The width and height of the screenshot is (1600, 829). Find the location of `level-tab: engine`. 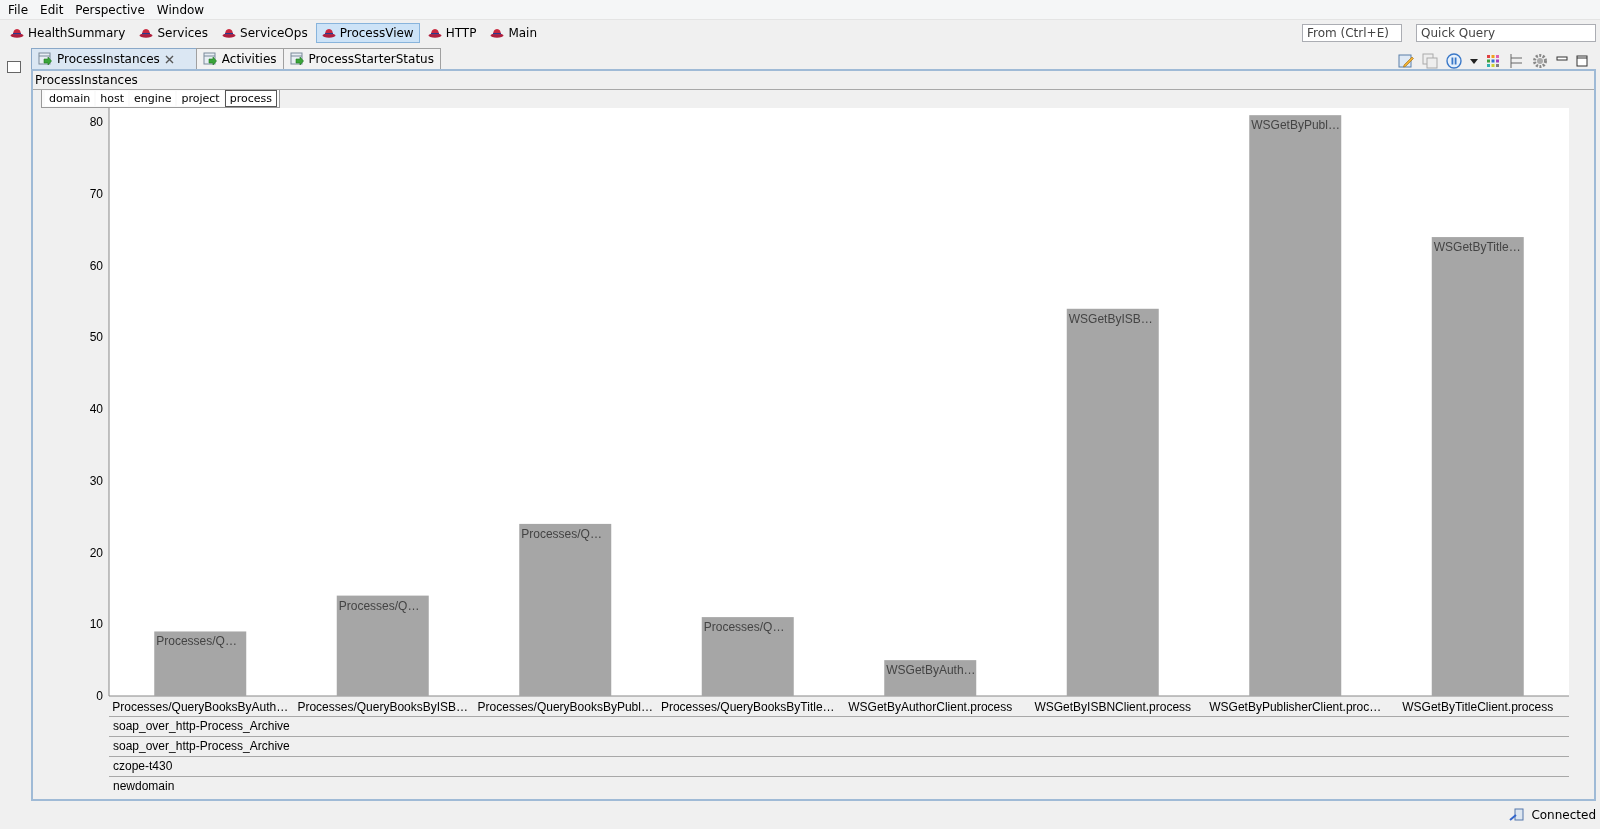

level-tab: engine is located at coordinates (152, 98).